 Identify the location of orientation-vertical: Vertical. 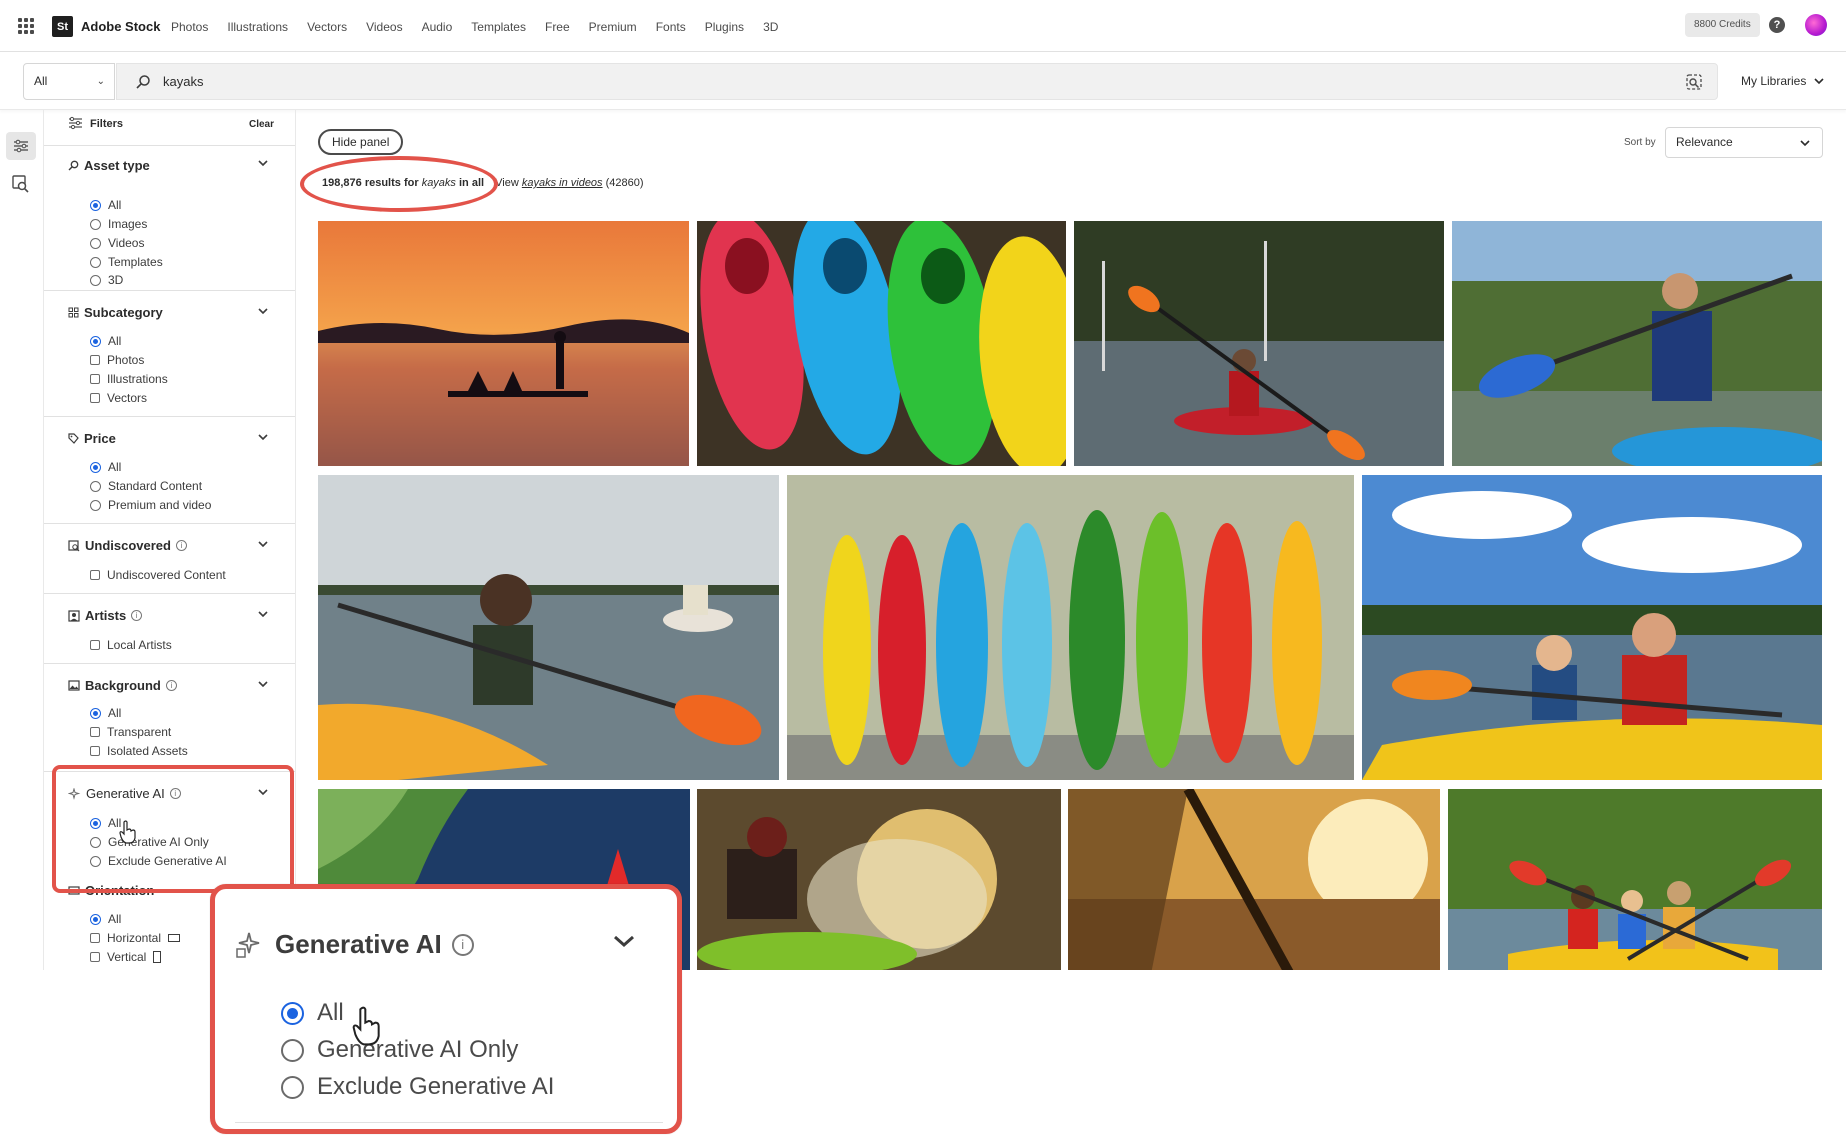
(126, 957).